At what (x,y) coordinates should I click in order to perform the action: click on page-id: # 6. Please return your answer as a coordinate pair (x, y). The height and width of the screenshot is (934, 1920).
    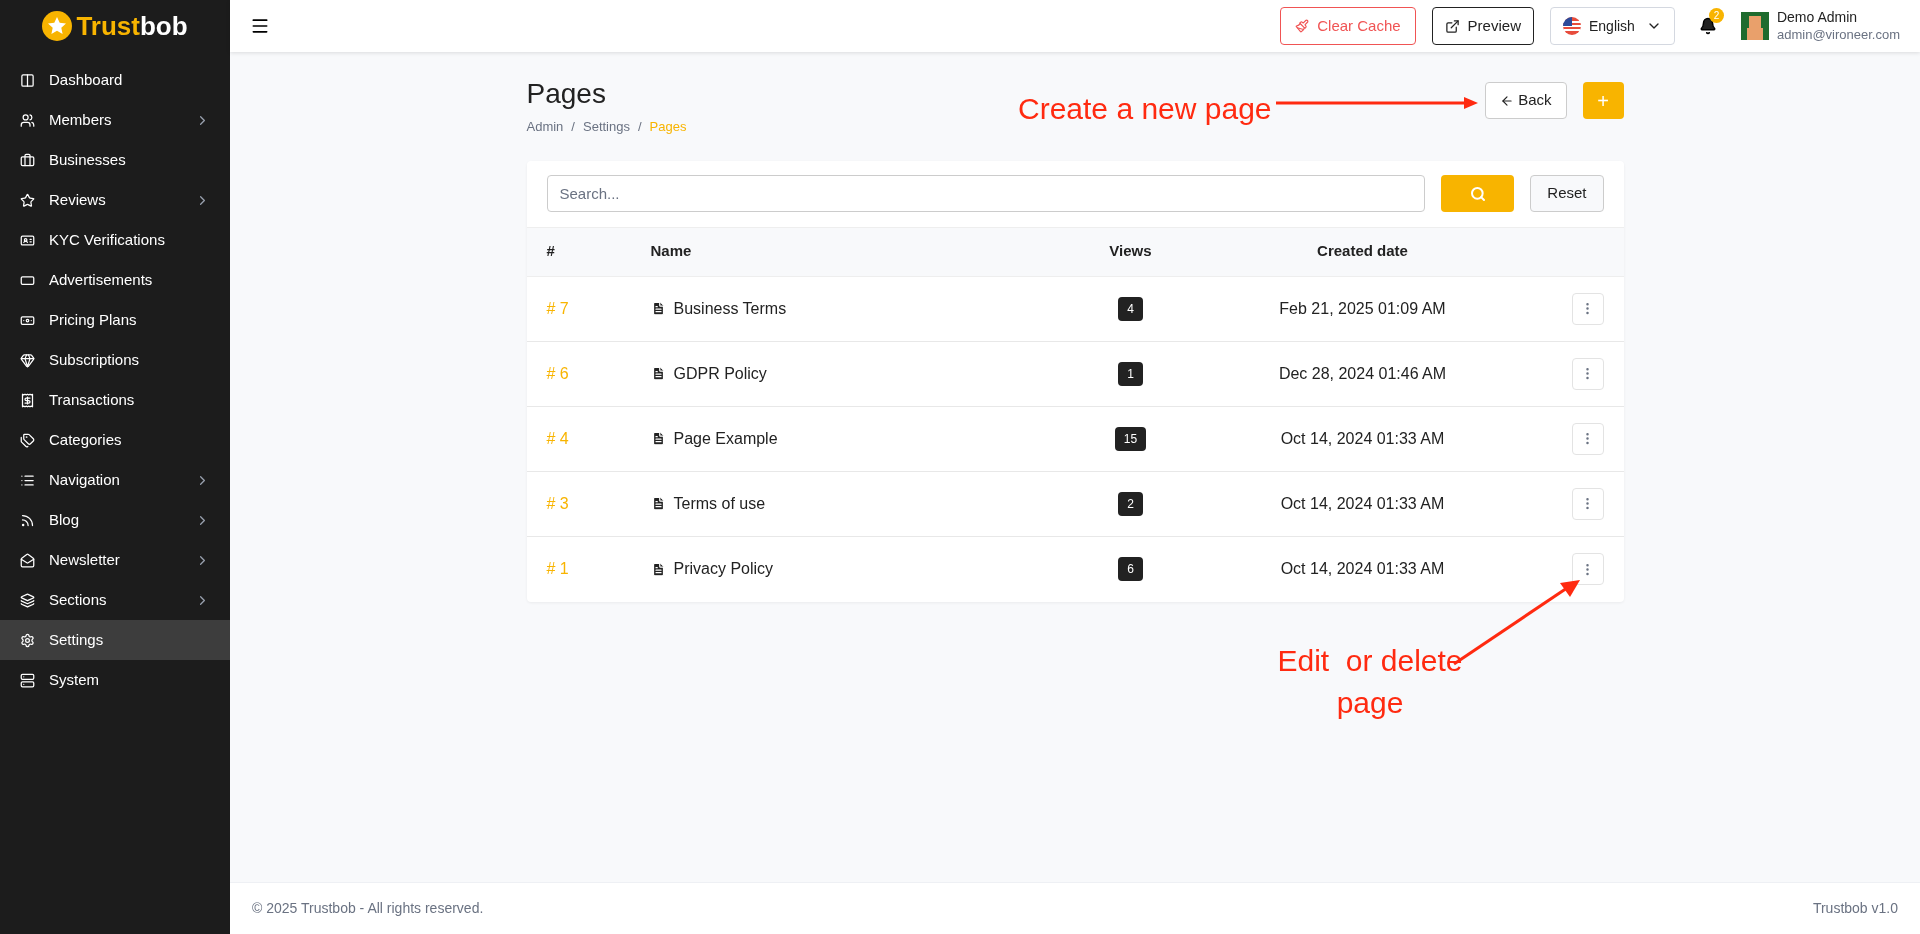
    Looking at the image, I should click on (558, 373).